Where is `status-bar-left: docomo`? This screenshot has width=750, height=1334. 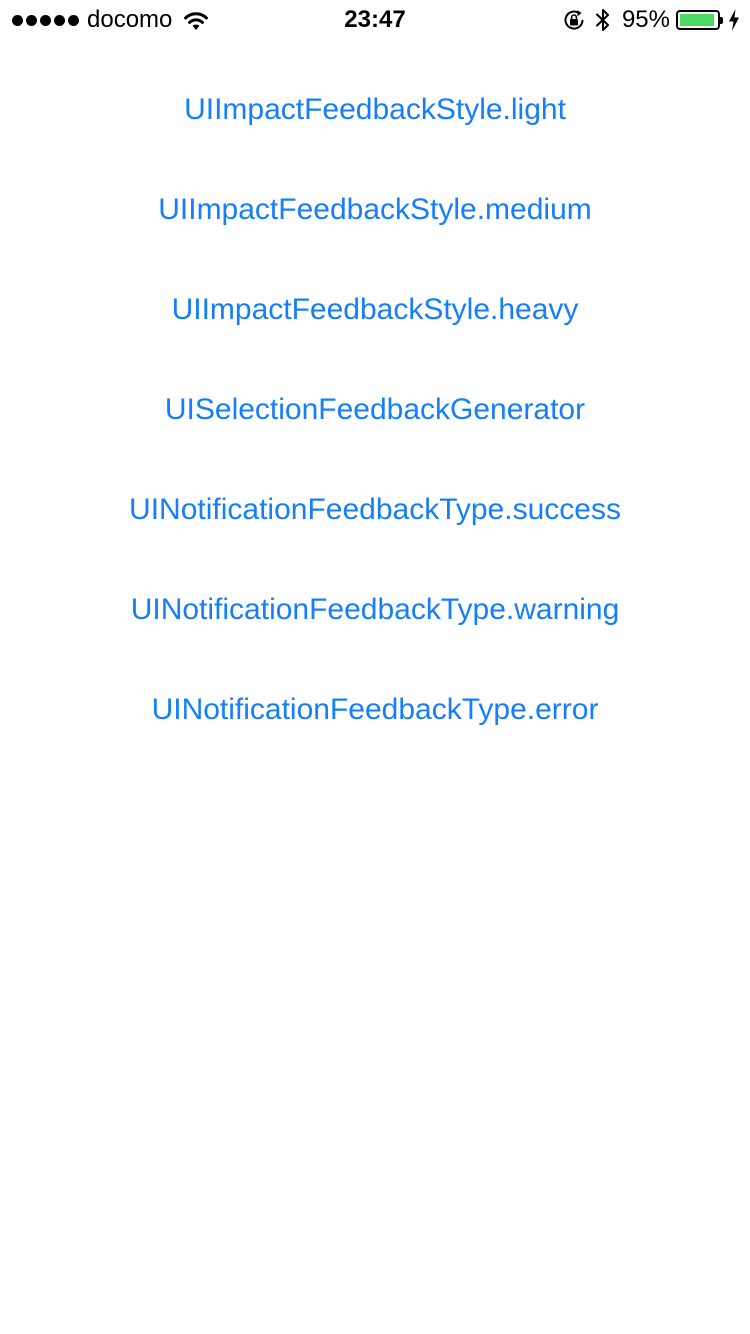
status-bar-left: docomo is located at coordinates (111, 20).